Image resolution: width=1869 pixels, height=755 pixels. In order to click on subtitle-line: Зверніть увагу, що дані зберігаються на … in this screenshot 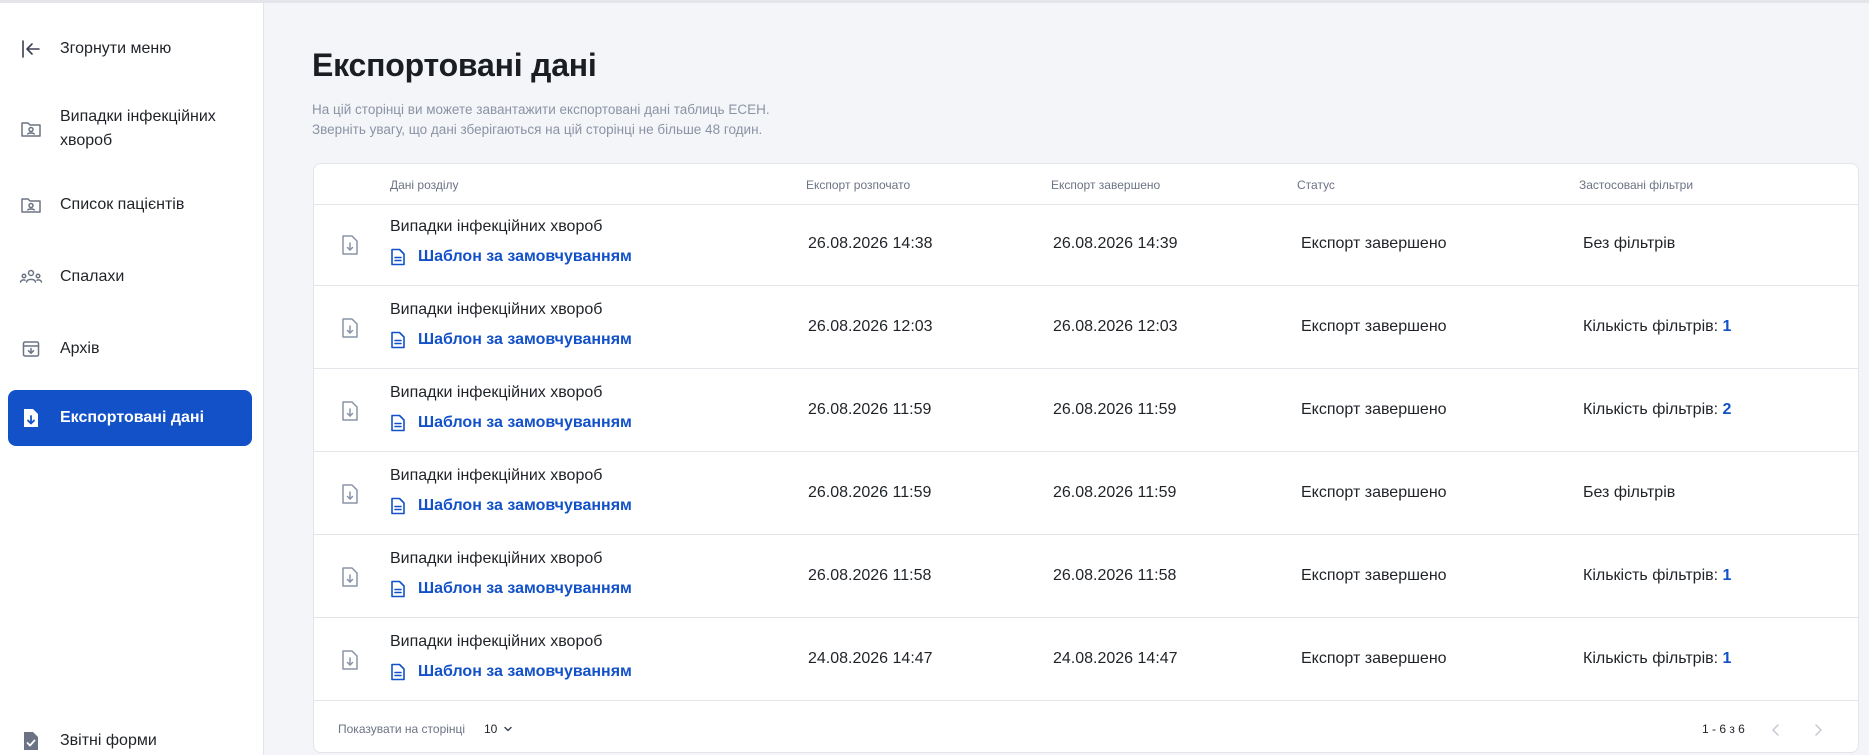, I will do `click(537, 129)`.